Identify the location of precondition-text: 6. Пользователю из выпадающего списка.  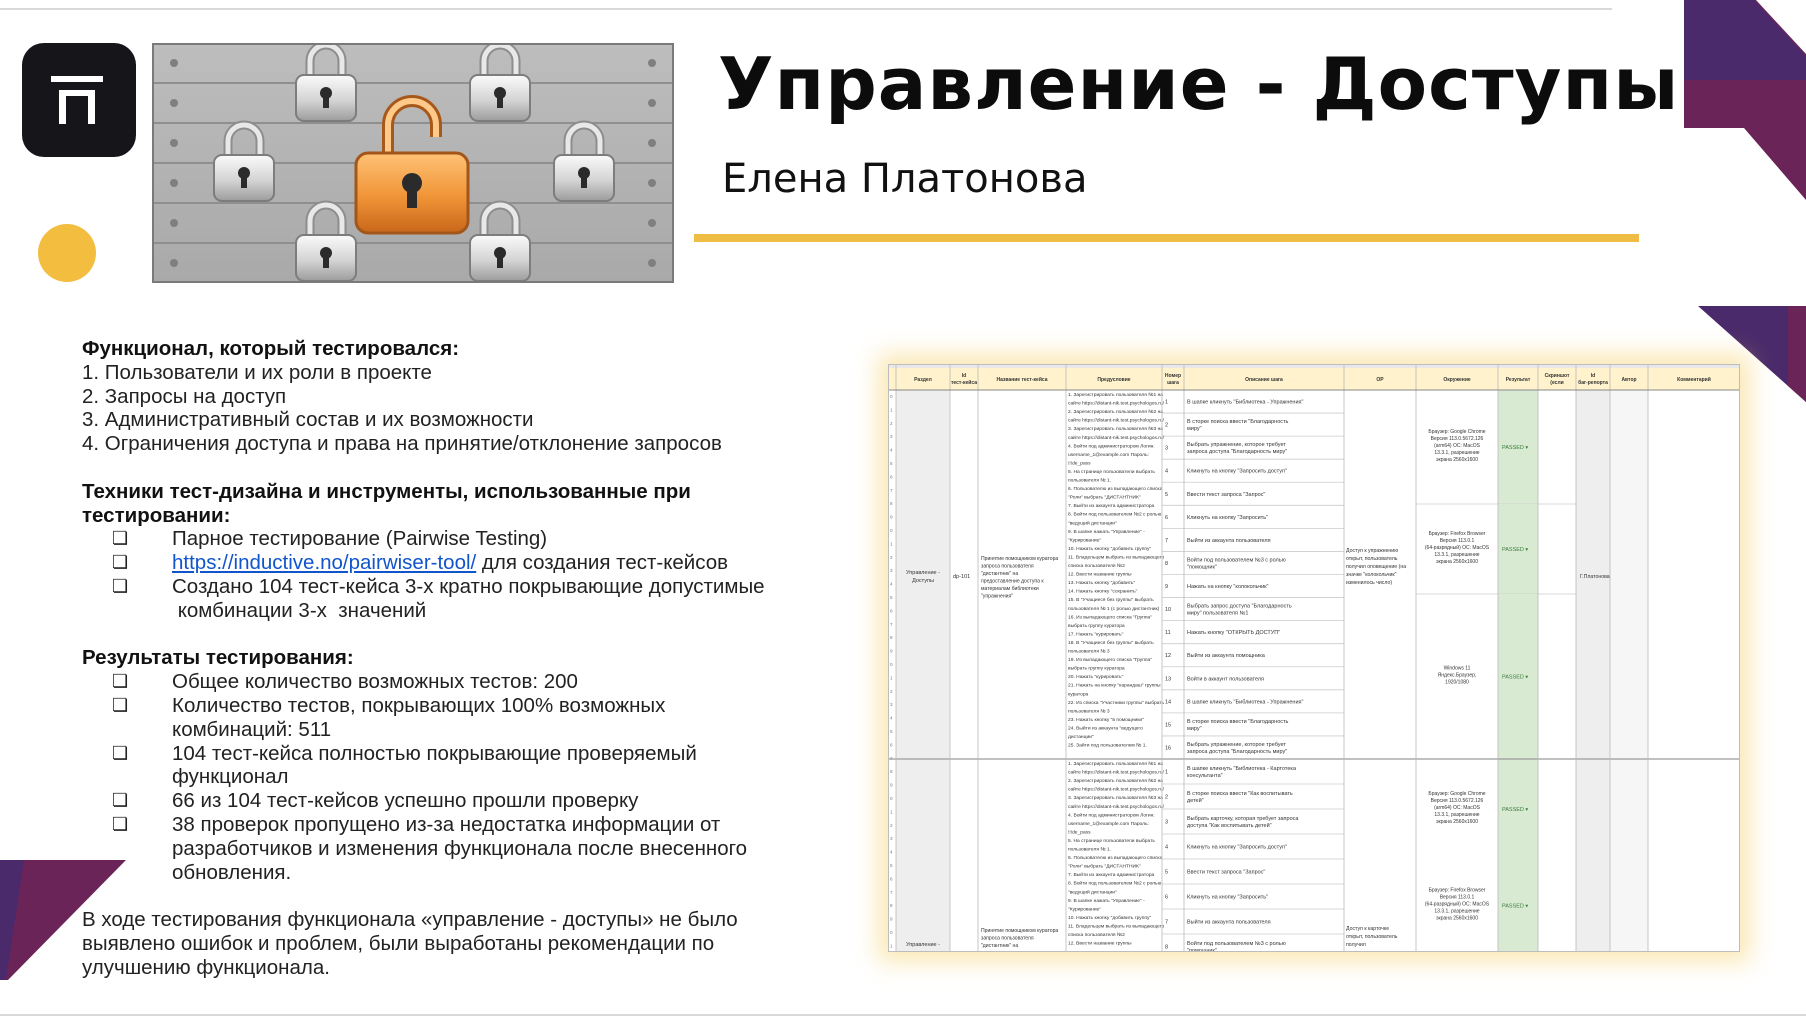
(1115, 489).